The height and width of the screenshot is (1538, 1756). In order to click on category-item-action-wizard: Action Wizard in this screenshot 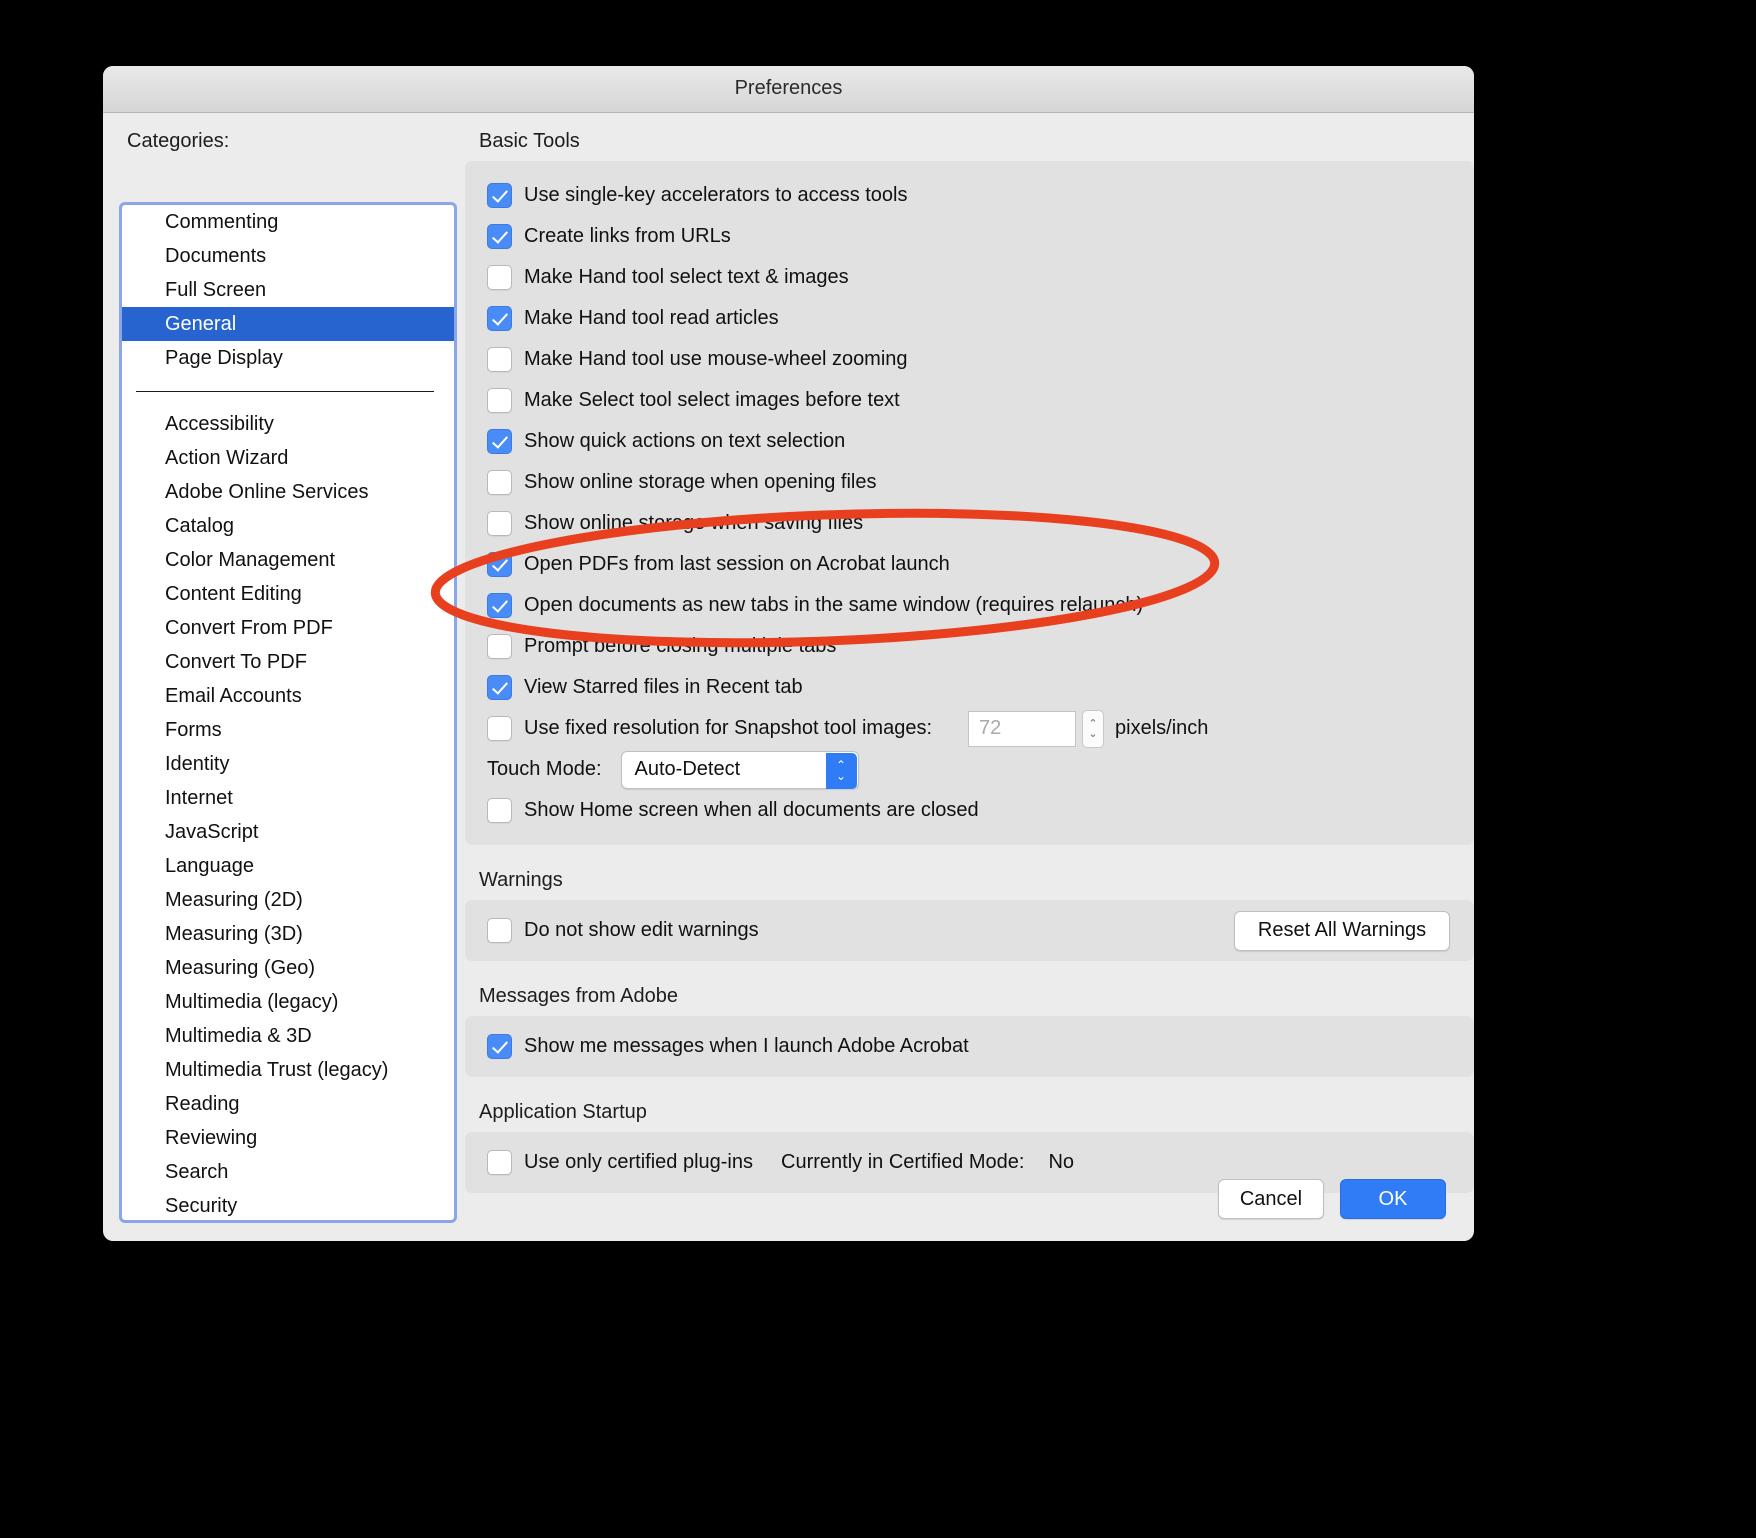, I will do `click(288, 458)`.